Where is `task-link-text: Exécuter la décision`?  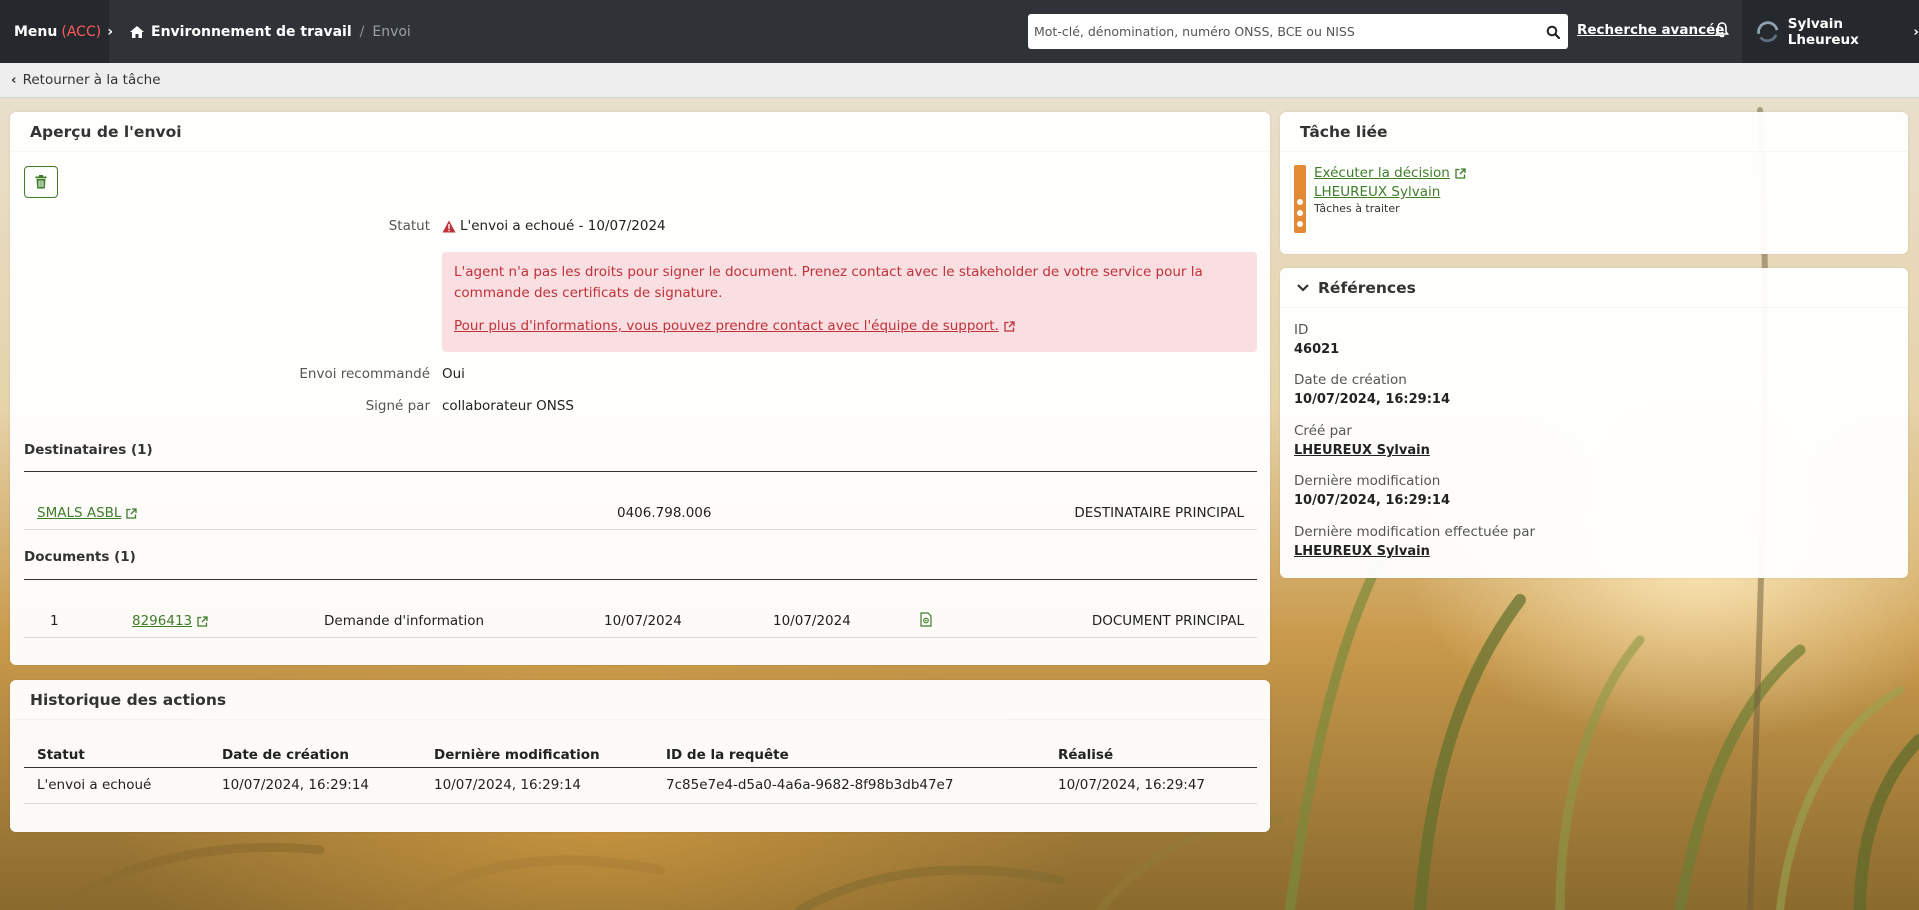 task-link-text: Exécuter la décision is located at coordinates (1382, 173).